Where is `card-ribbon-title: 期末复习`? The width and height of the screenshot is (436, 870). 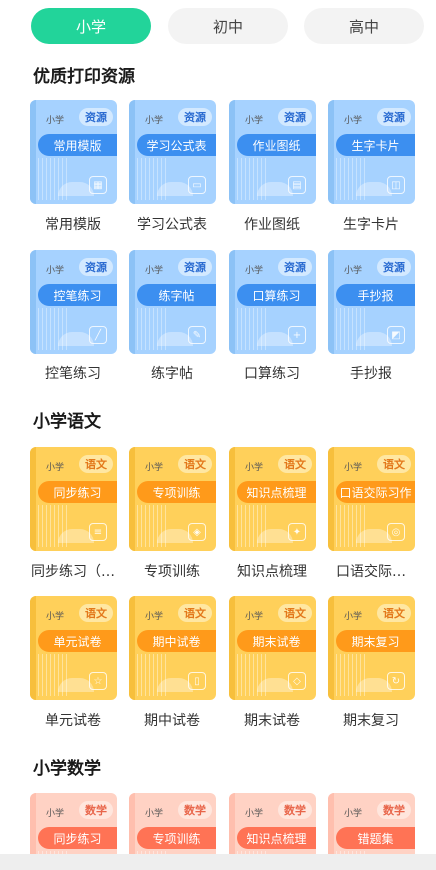
card-ribbon-title: 期末复习 is located at coordinates (375, 641).